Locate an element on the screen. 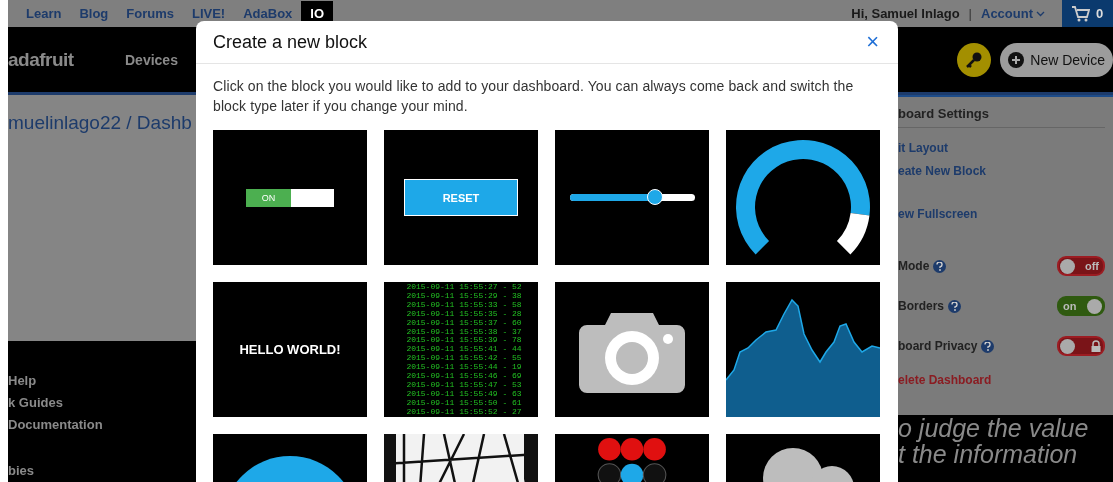 Image resolution: width=1113 pixels, height=482 pixels. plus-icon is located at coordinates (1016, 59).